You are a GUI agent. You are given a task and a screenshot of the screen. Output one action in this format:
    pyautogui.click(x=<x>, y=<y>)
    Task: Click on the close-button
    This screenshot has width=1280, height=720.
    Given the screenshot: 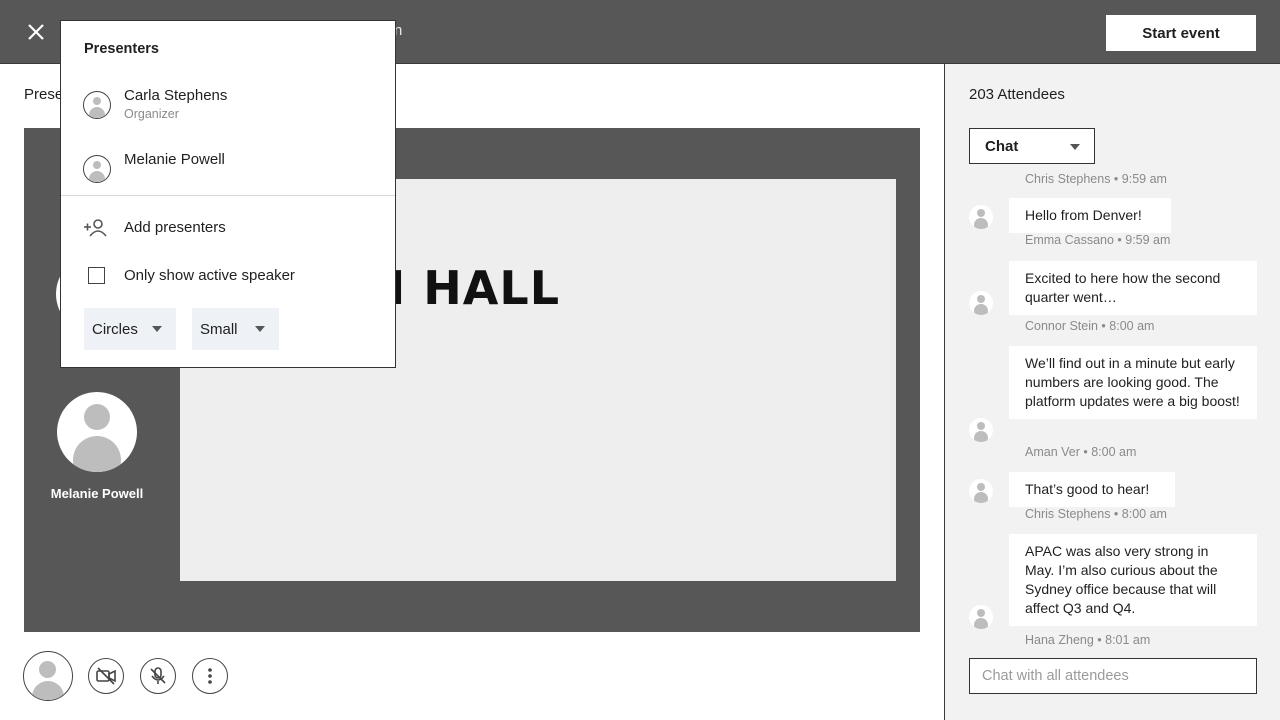 What is the action you would take?
    pyautogui.click(x=36, y=32)
    